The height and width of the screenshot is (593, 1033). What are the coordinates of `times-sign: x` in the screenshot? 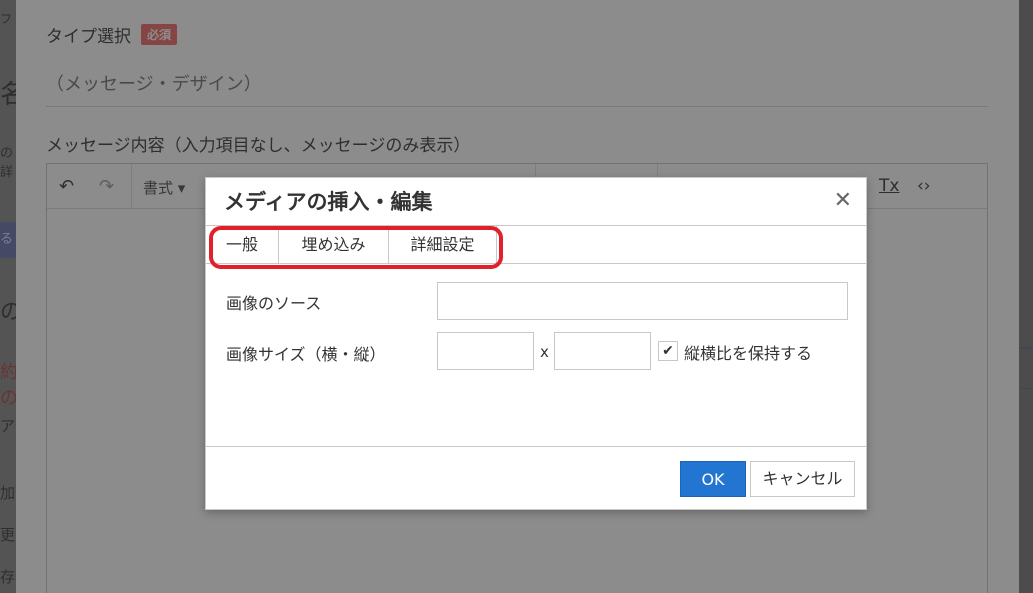 It's located at (544, 352).